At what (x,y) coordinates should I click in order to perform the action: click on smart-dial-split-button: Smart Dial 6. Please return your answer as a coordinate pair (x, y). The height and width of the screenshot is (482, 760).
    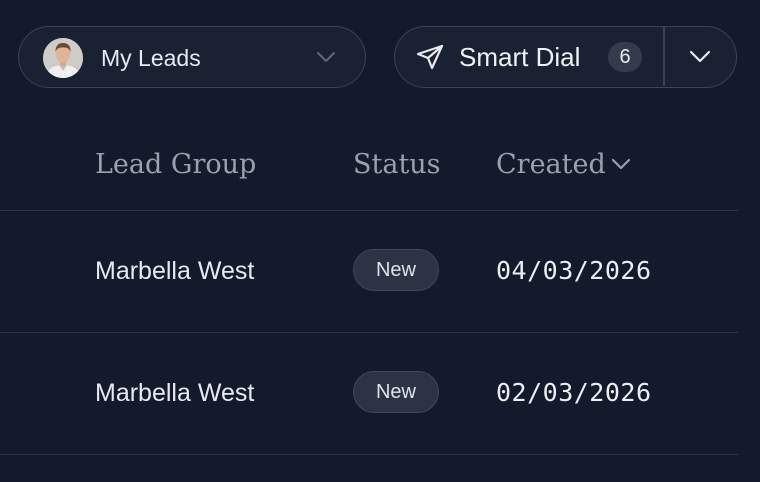
    Looking at the image, I should click on (565, 57).